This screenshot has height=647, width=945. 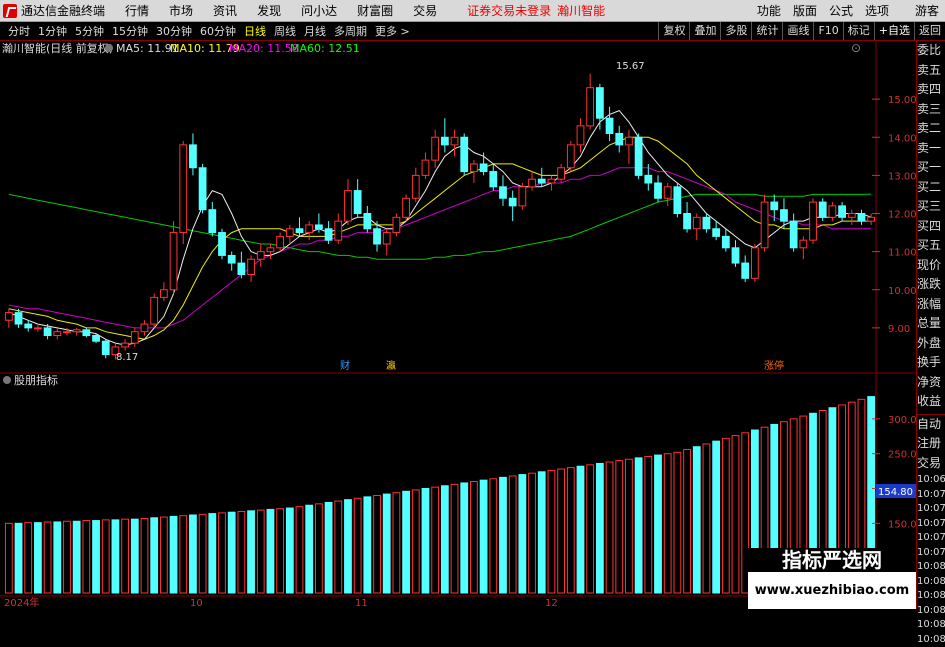 What do you see at coordinates (931, 51) in the screenshot?
I see `side-item-0: 委比` at bounding box center [931, 51].